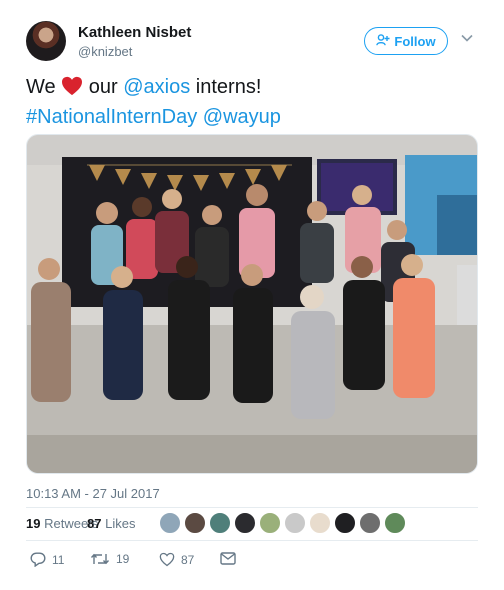 The height and width of the screenshot is (590, 504). I want to click on heart-emoji-icon, so click(72, 90).